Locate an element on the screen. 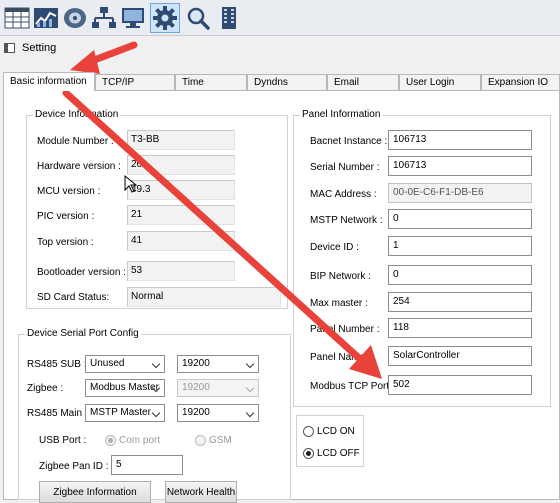 Image resolution: width=560 pixels, height=503 pixels. top-version-label: Top version : is located at coordinates (65, 242).